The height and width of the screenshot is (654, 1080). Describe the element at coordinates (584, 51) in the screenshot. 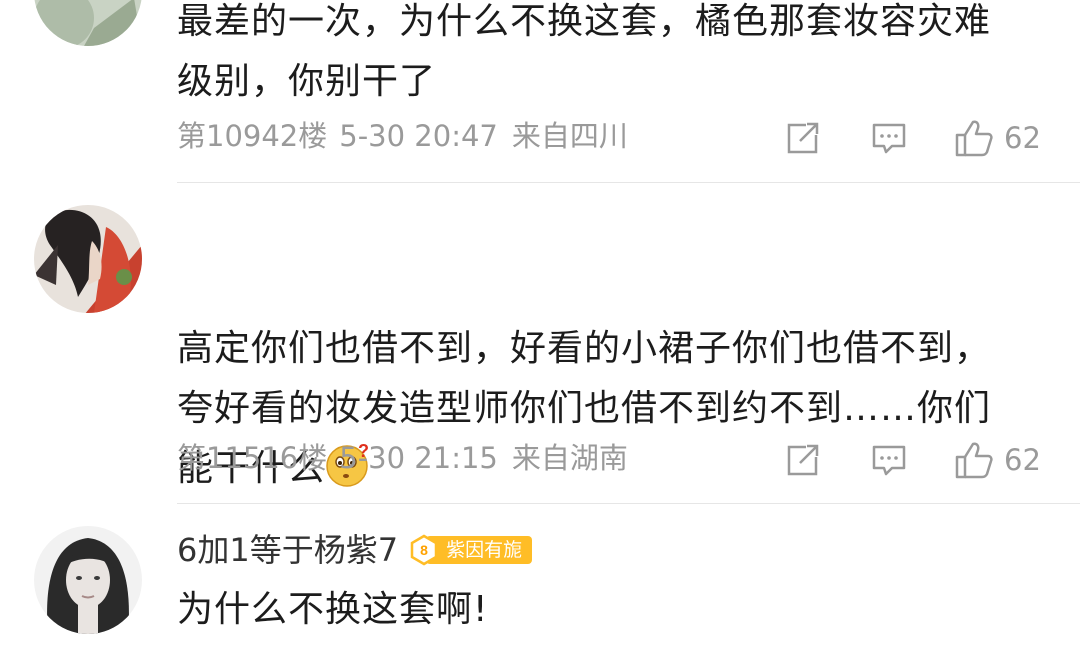

I see `comment-text: 最差的一次，为什么不换这套，橘色那套妆容灾难 级别，你别干了` at that location.